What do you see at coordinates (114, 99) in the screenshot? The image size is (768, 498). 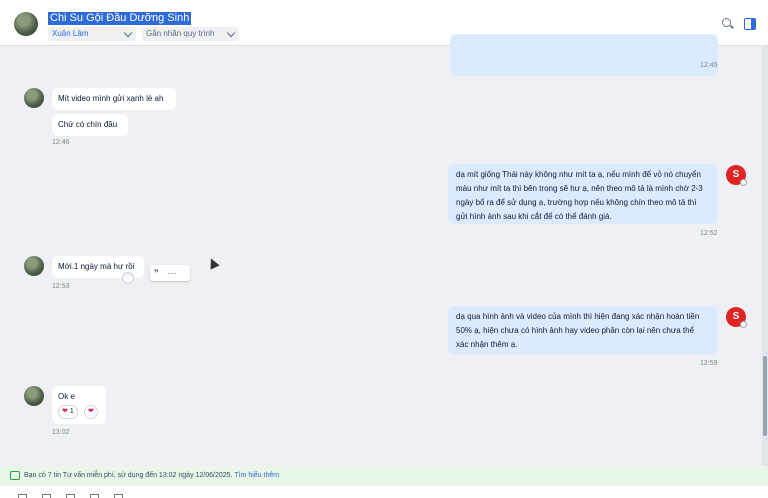 I see `incoming-message: Mít video mình gửi xanh lè ah` at bounding box center [114, 99].